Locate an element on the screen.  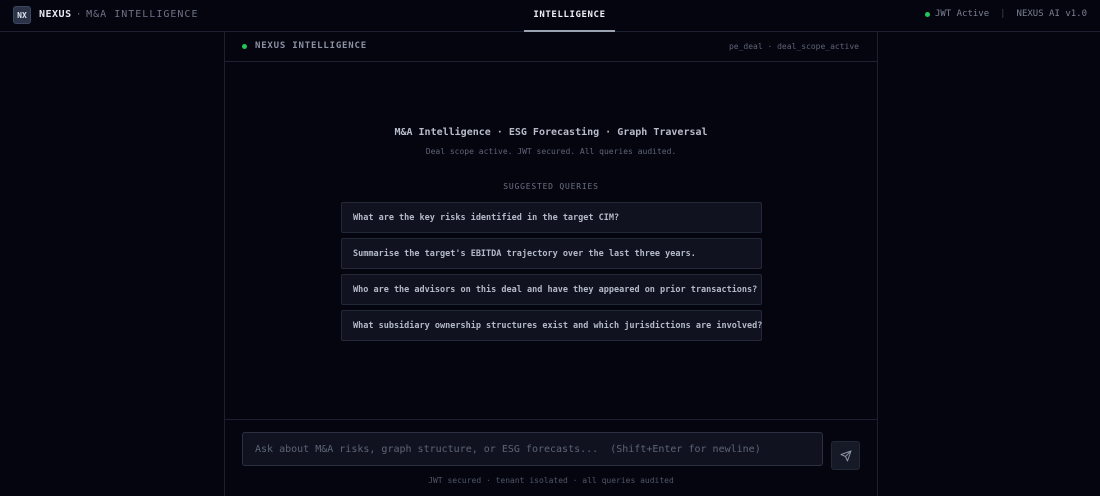
version-label: NEXUS AI v1.0 is located at coordinates (1051, 14).